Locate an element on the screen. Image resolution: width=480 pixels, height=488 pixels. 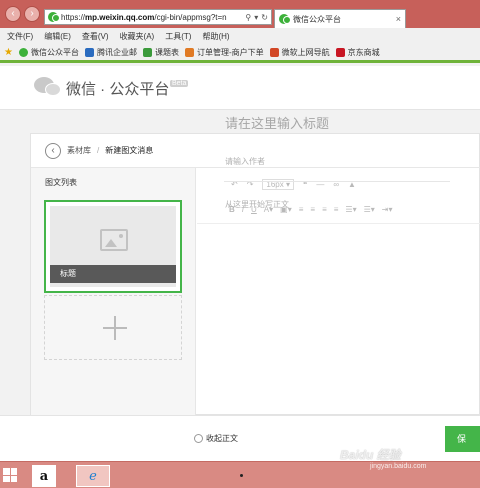
collapse-icon is located at coordinates (198, 438).